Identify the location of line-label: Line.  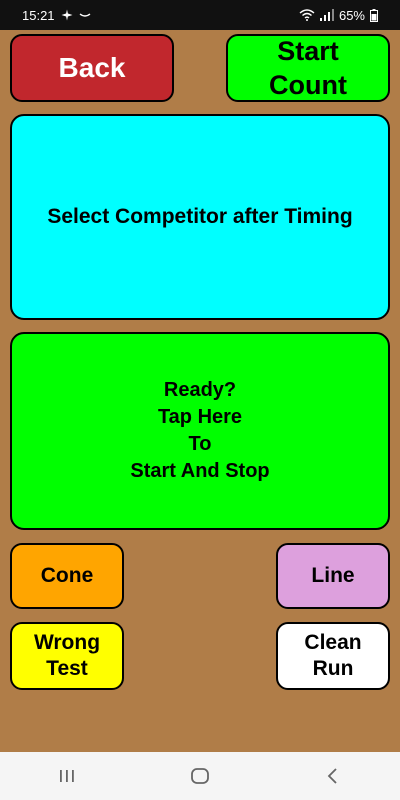
(333, 575).